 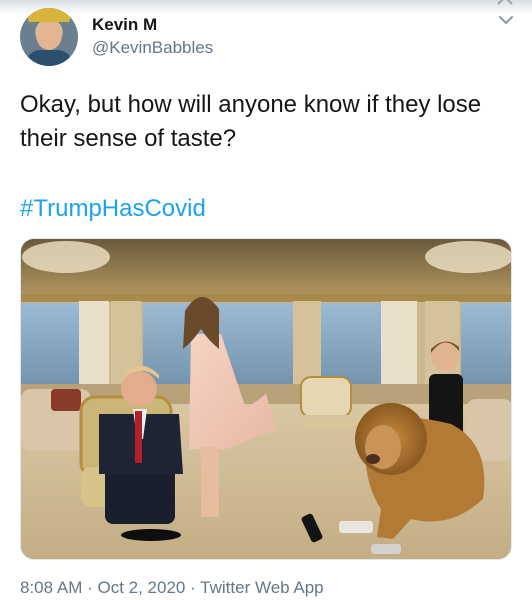 What do you see at coordinates (373, 459) in the screenshot?
I see `lion-nose` at bounding box center [373, 459].